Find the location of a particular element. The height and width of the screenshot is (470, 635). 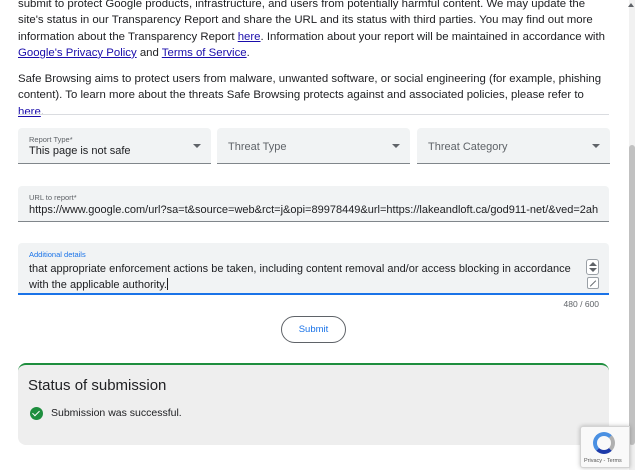

recaptcha-badge: Privacy - Terms is located at coordinates (605, 447).